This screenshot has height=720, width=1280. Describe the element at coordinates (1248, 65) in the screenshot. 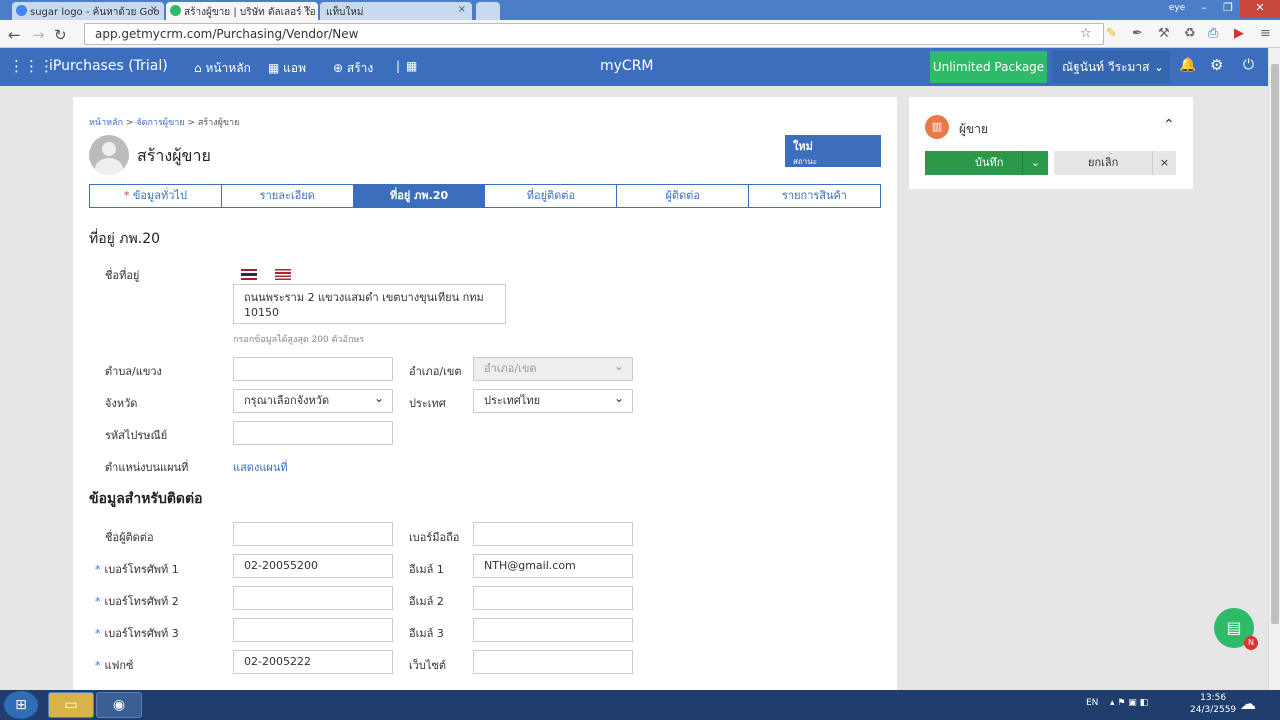

I see `power-icon: ⏻` at that location.